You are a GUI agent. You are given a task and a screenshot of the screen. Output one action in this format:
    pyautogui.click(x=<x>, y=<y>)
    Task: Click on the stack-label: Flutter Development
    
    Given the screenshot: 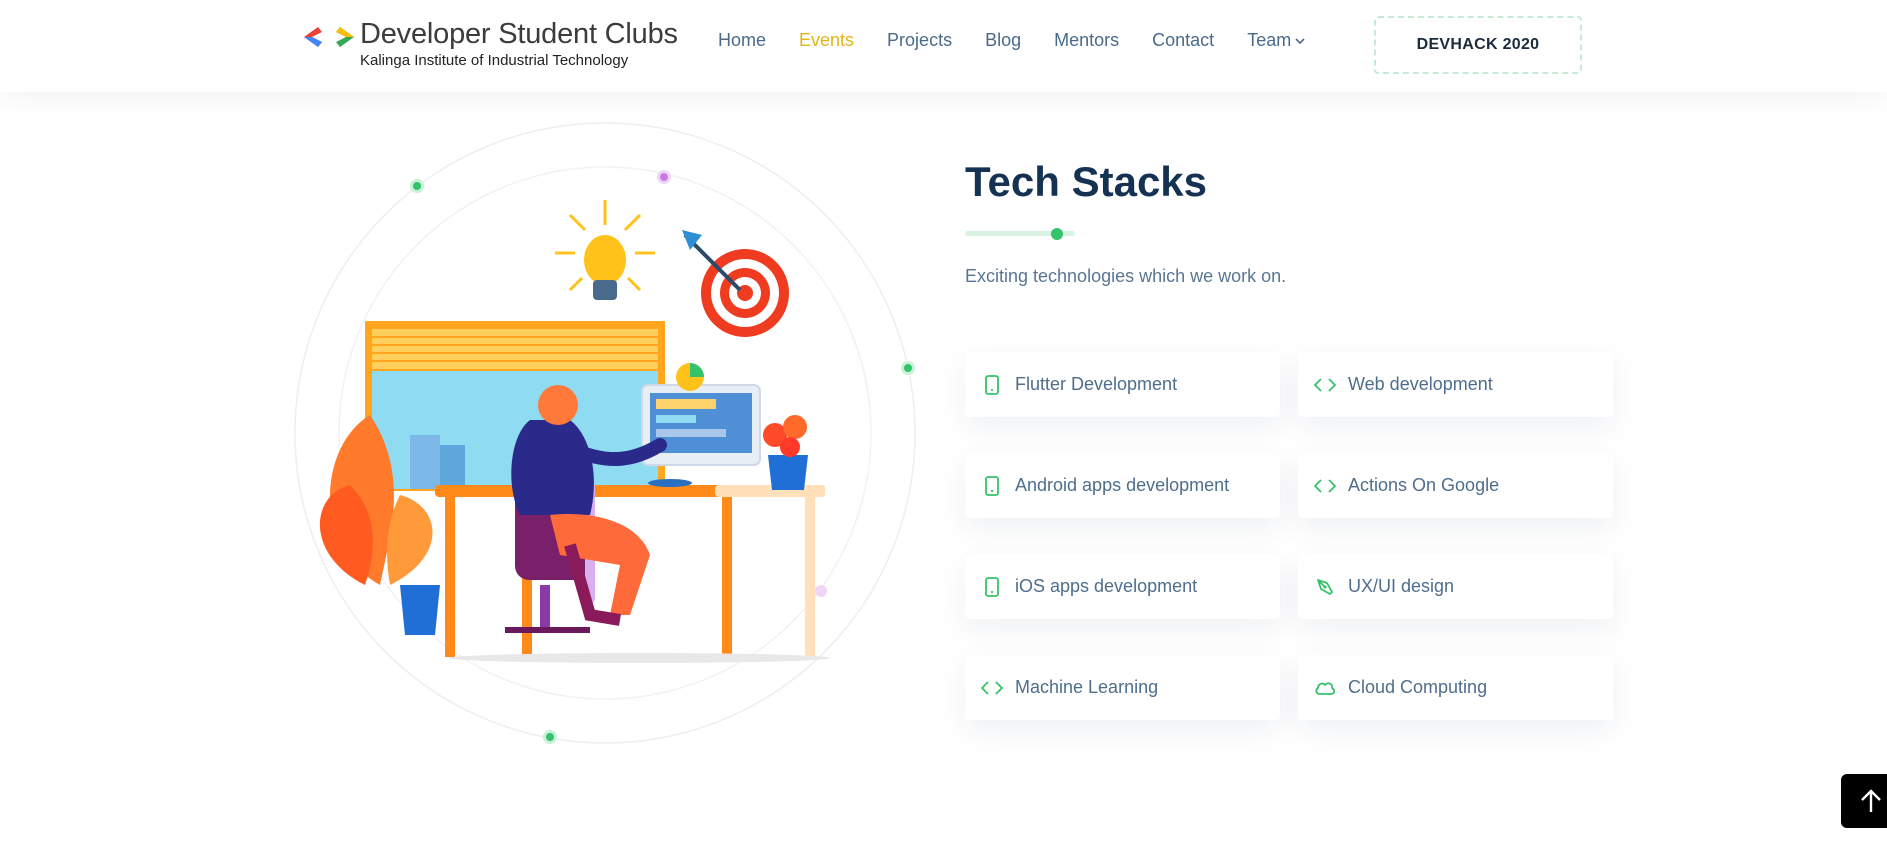 What is the action you would take?
    pyautogui.click(x=1096, y=384)
    